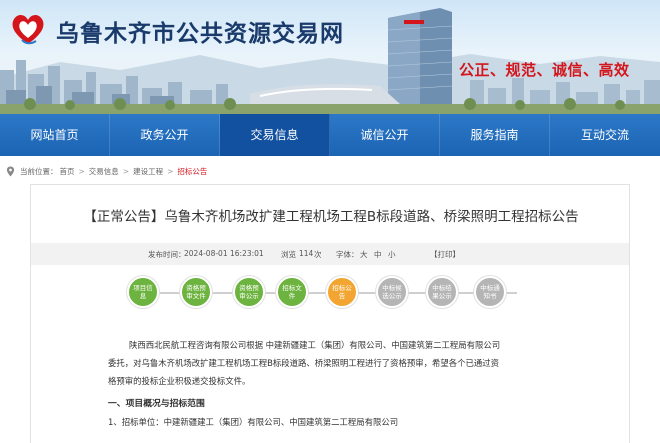 The width and height of the screenshot is (660, 443). What do you see at coordinates (490, 292) in the screenshot?
I see `step-award-notice: 中标通知书` at bounding box center [490, 292].